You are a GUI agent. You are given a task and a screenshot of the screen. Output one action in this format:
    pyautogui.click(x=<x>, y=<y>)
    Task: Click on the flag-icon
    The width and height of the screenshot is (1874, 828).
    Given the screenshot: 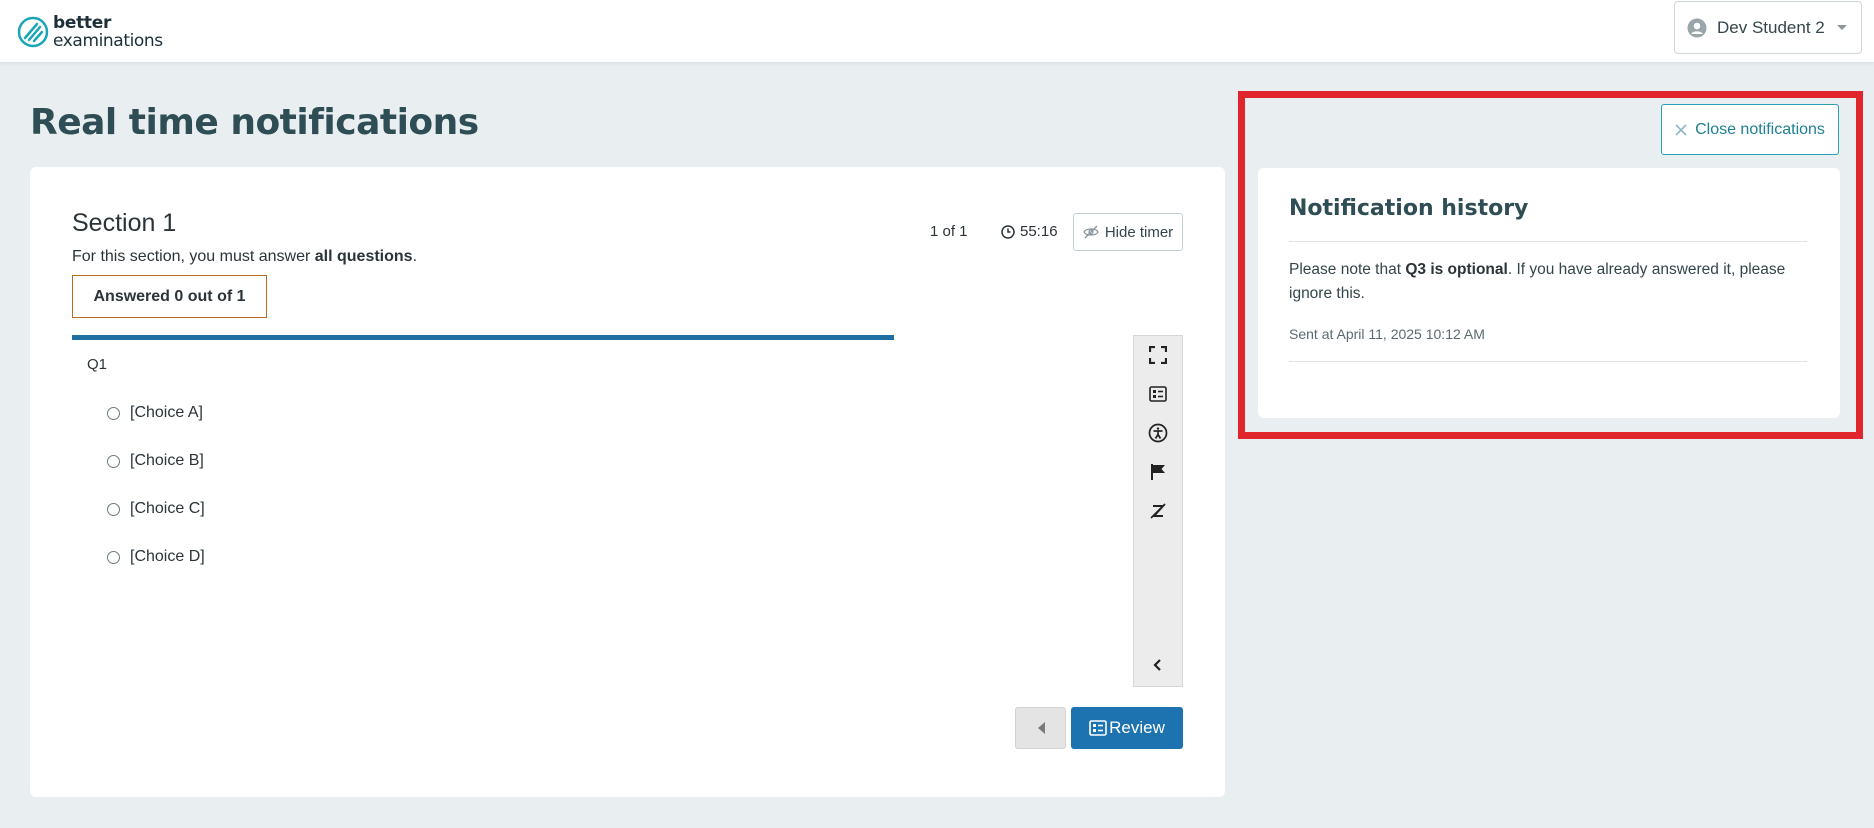 What is the action you would take?
    pyautogui.click(x=1158, y=472)
    